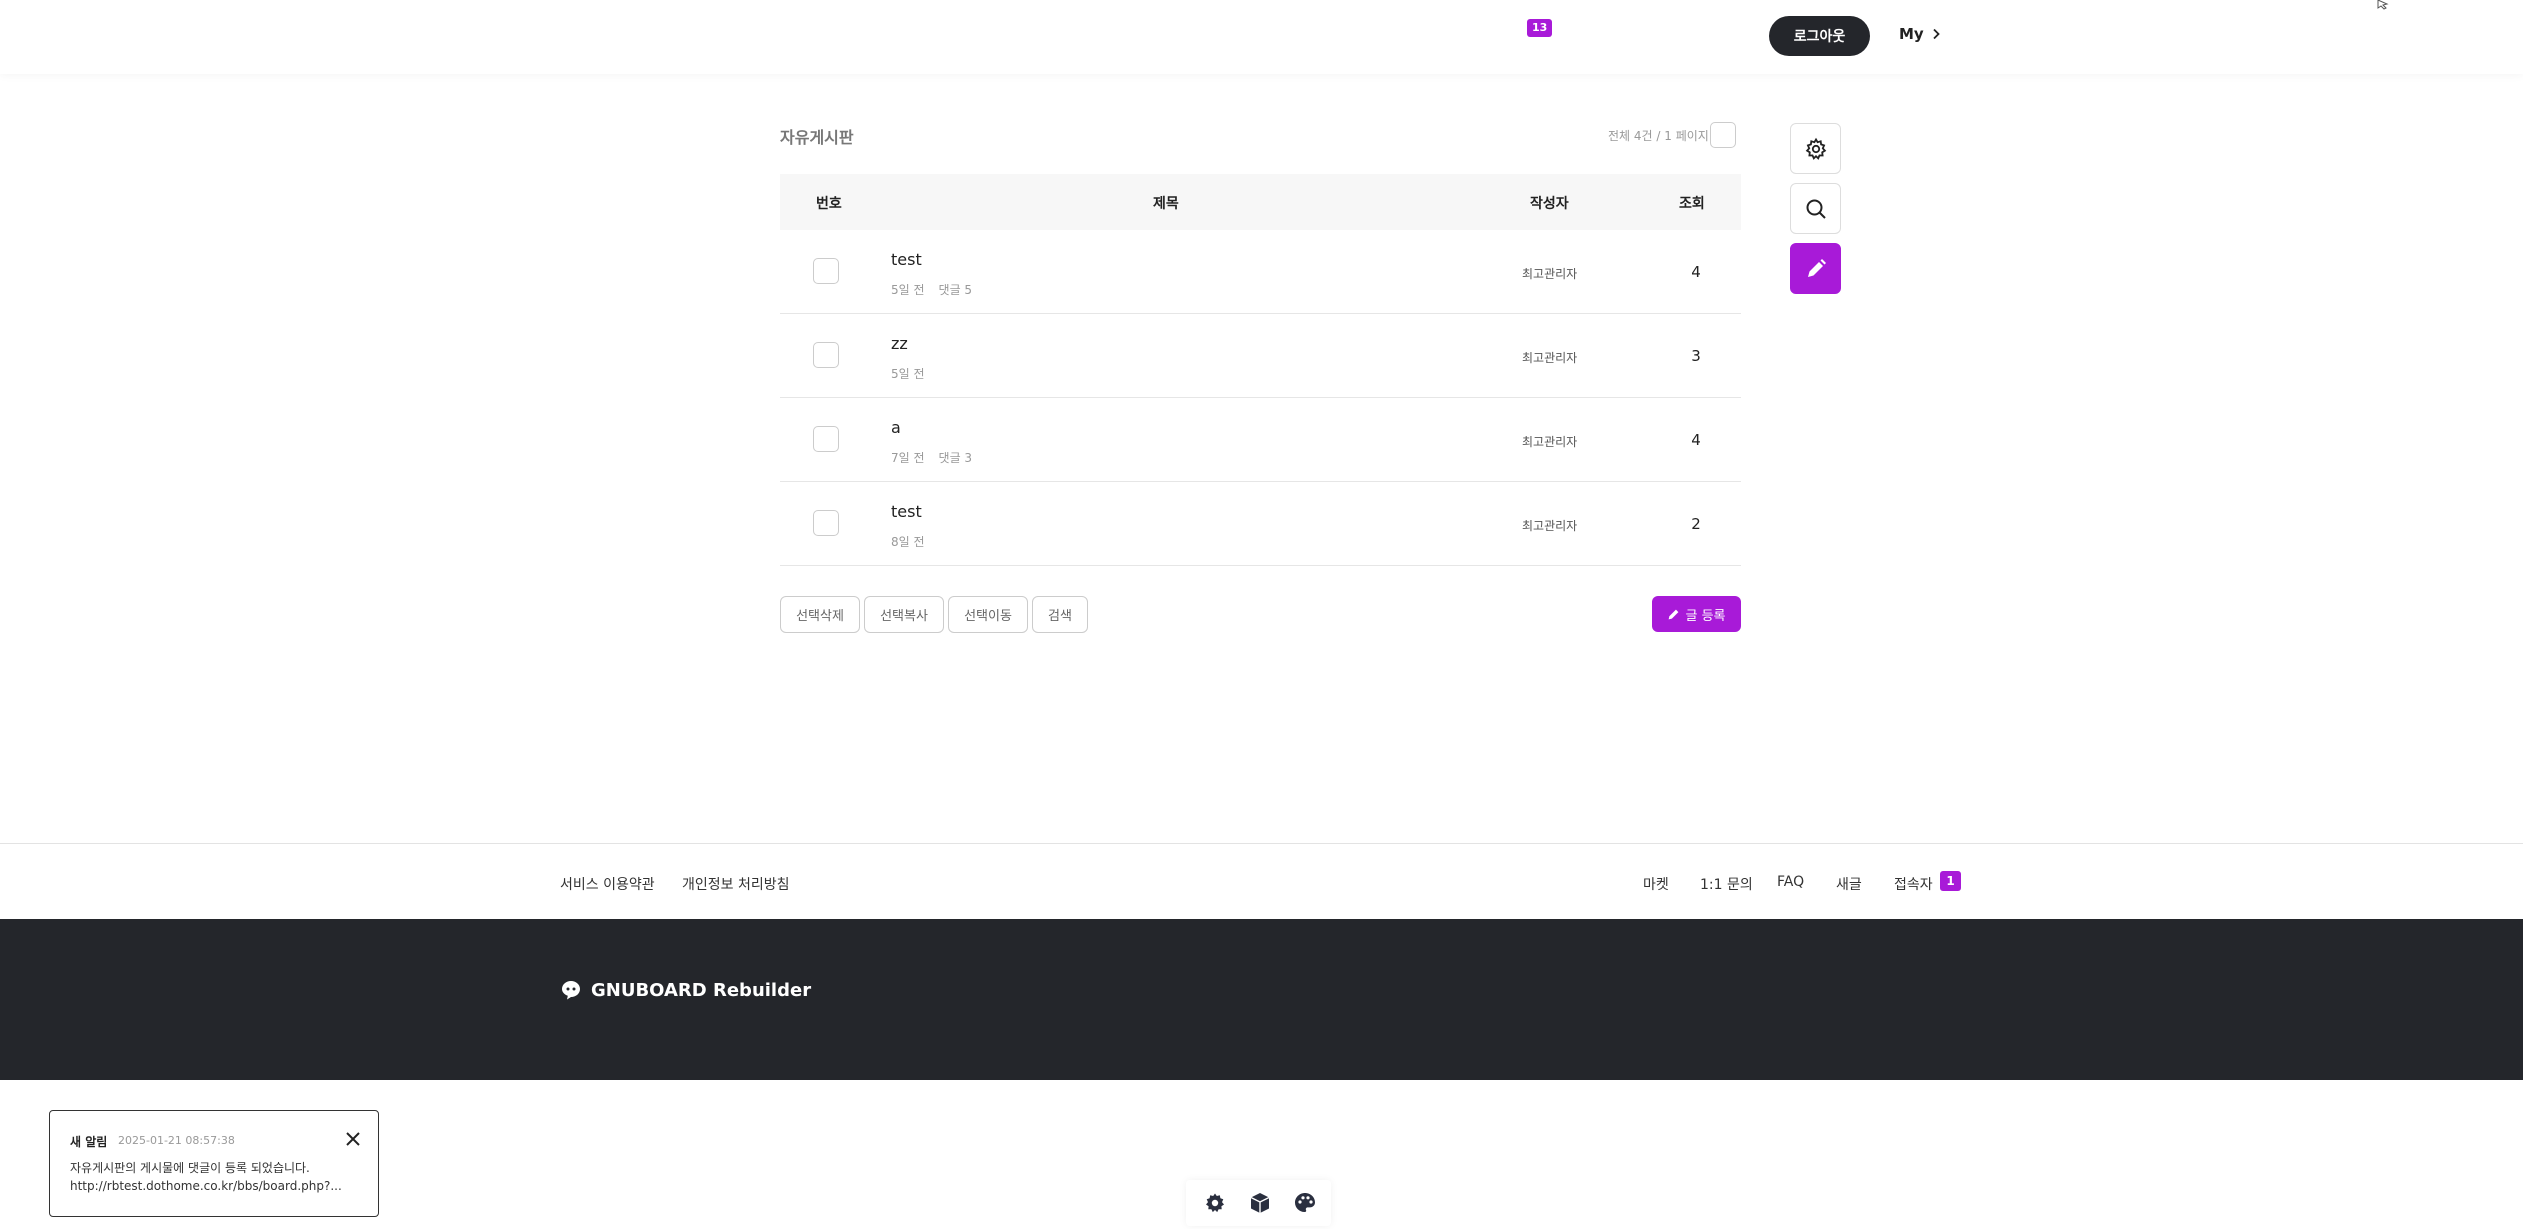  Describe the element at coordinates (1060, 614) in the screenshot. I see `search-button: 검색` at that location.